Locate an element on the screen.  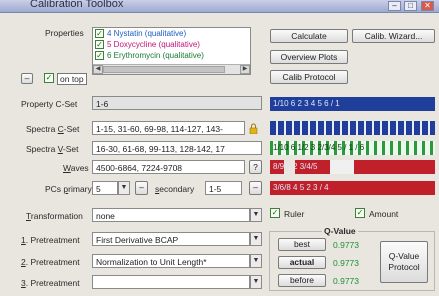
pcs-bar: 3/6/8 4 5 2 3 / 4 is located at coordinates (352, 188).